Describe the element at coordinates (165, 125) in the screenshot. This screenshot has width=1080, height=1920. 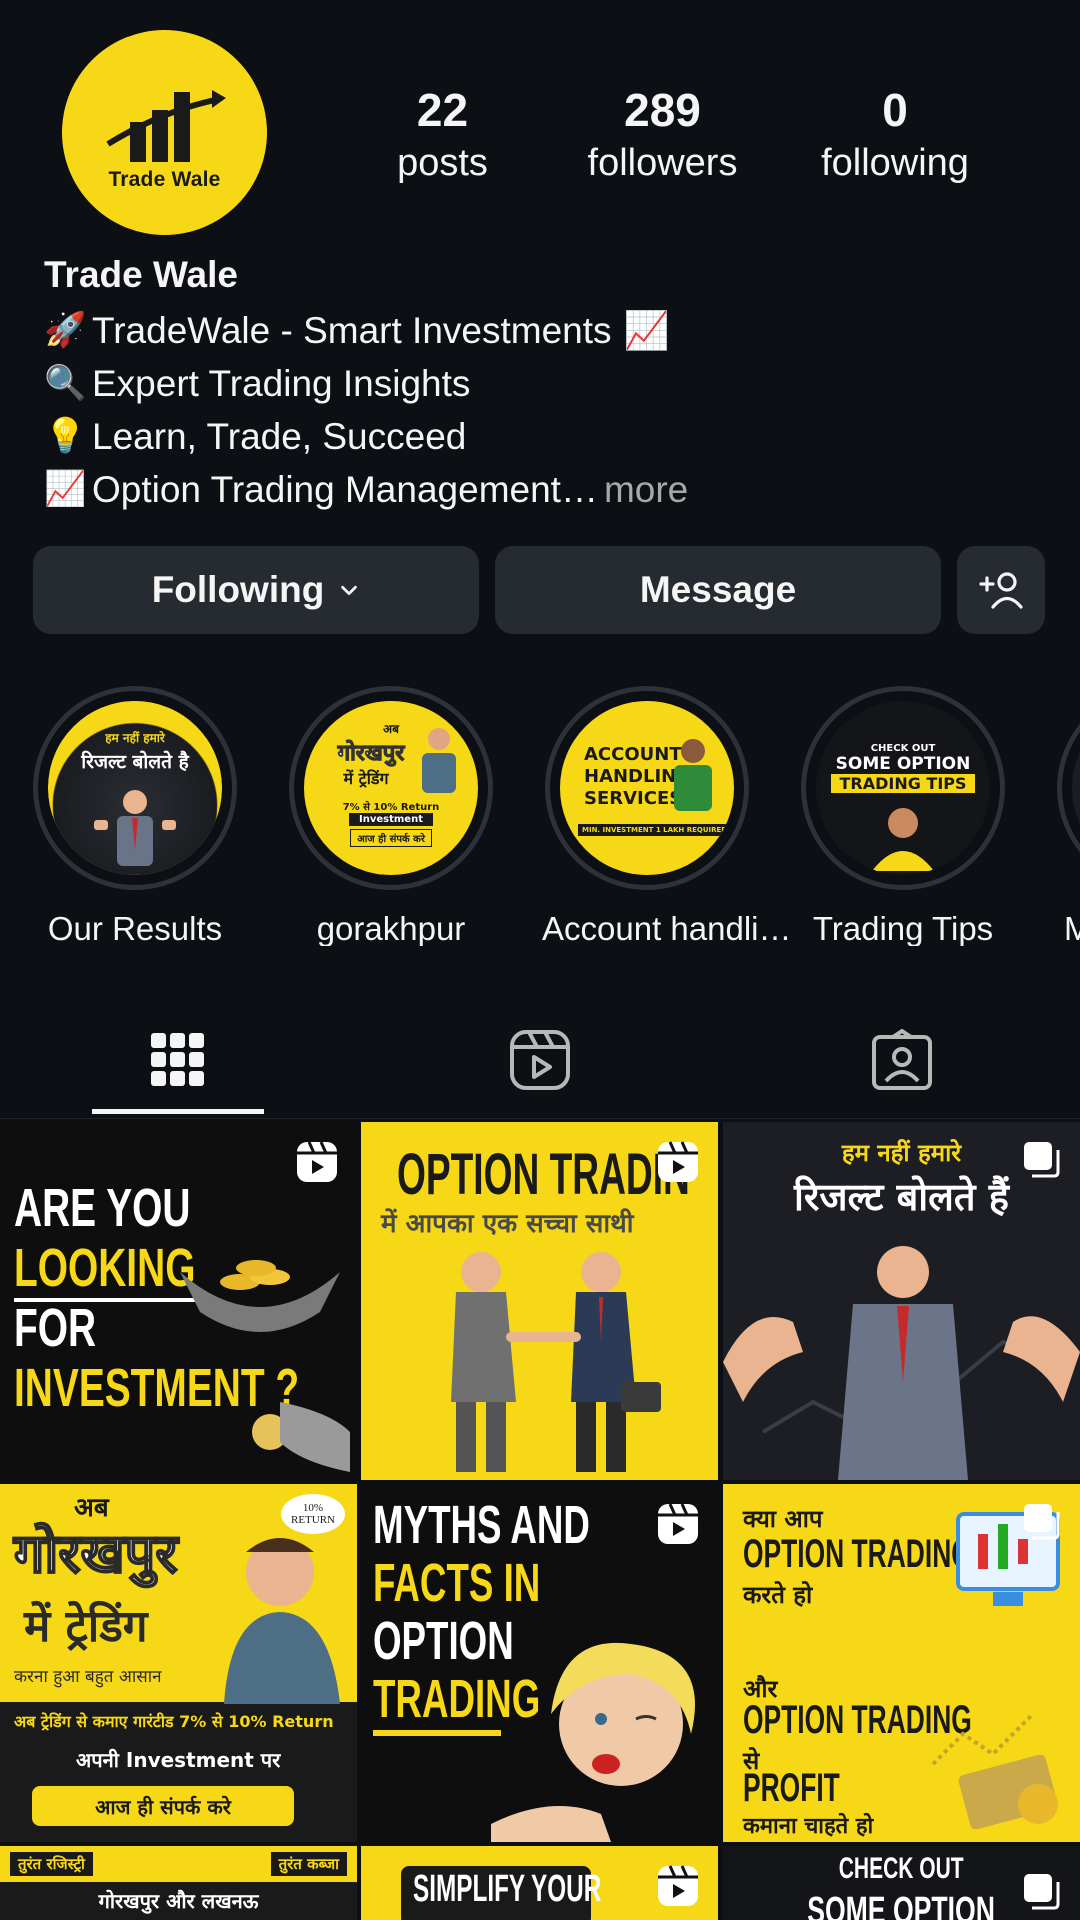
I see `trade-wale-logo-icon` at that location.